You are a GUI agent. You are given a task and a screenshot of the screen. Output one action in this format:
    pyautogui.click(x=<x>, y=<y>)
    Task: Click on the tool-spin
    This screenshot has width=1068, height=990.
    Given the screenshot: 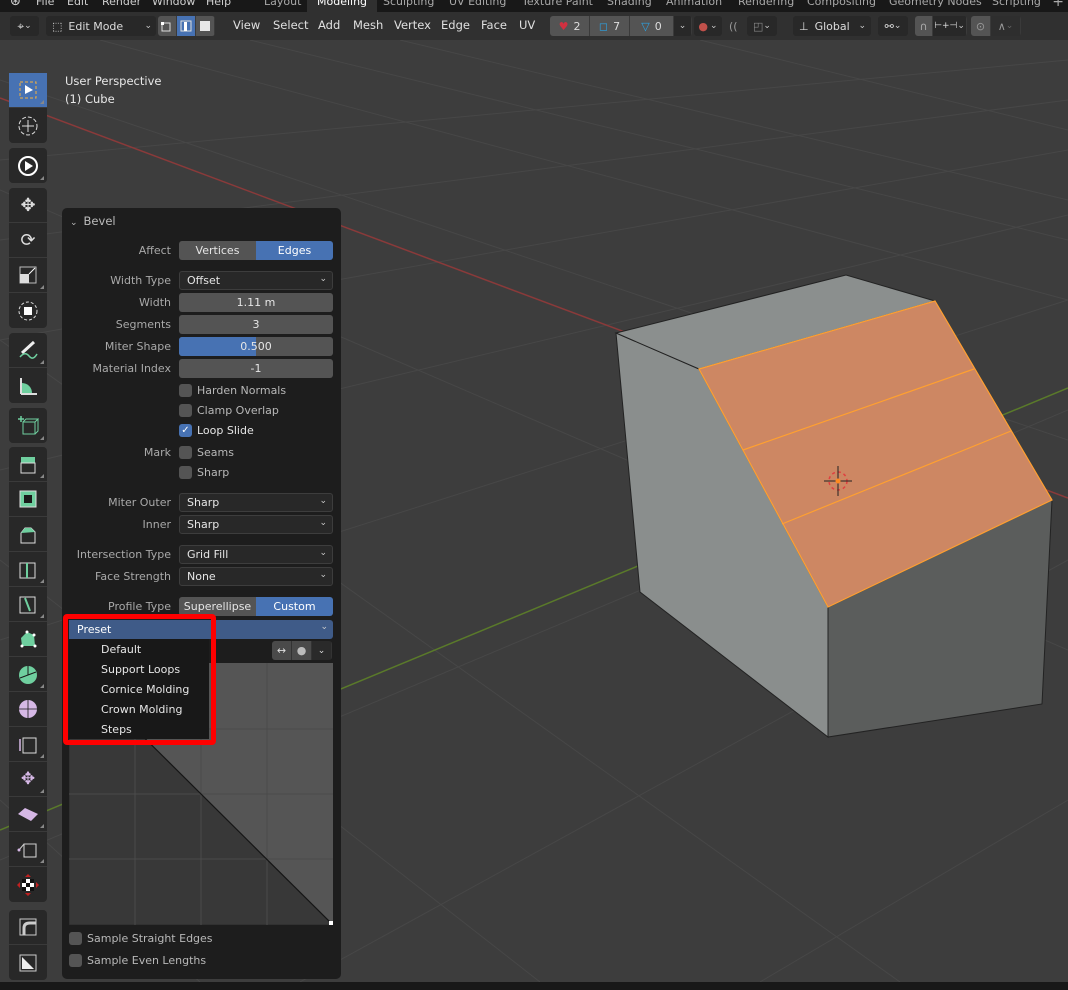 What is the action you would take?
    pyautogui.click(x=28, y=674)
    